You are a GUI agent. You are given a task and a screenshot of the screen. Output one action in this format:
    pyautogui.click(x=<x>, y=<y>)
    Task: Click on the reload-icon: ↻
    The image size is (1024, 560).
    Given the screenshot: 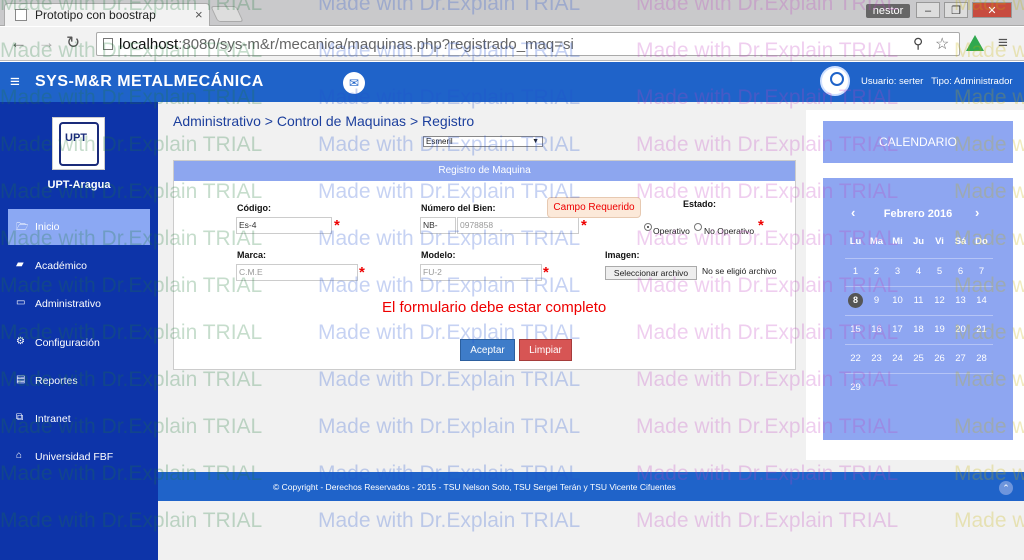 What is the action you would take?
    pyautogui.click(x=73, y=43)
    